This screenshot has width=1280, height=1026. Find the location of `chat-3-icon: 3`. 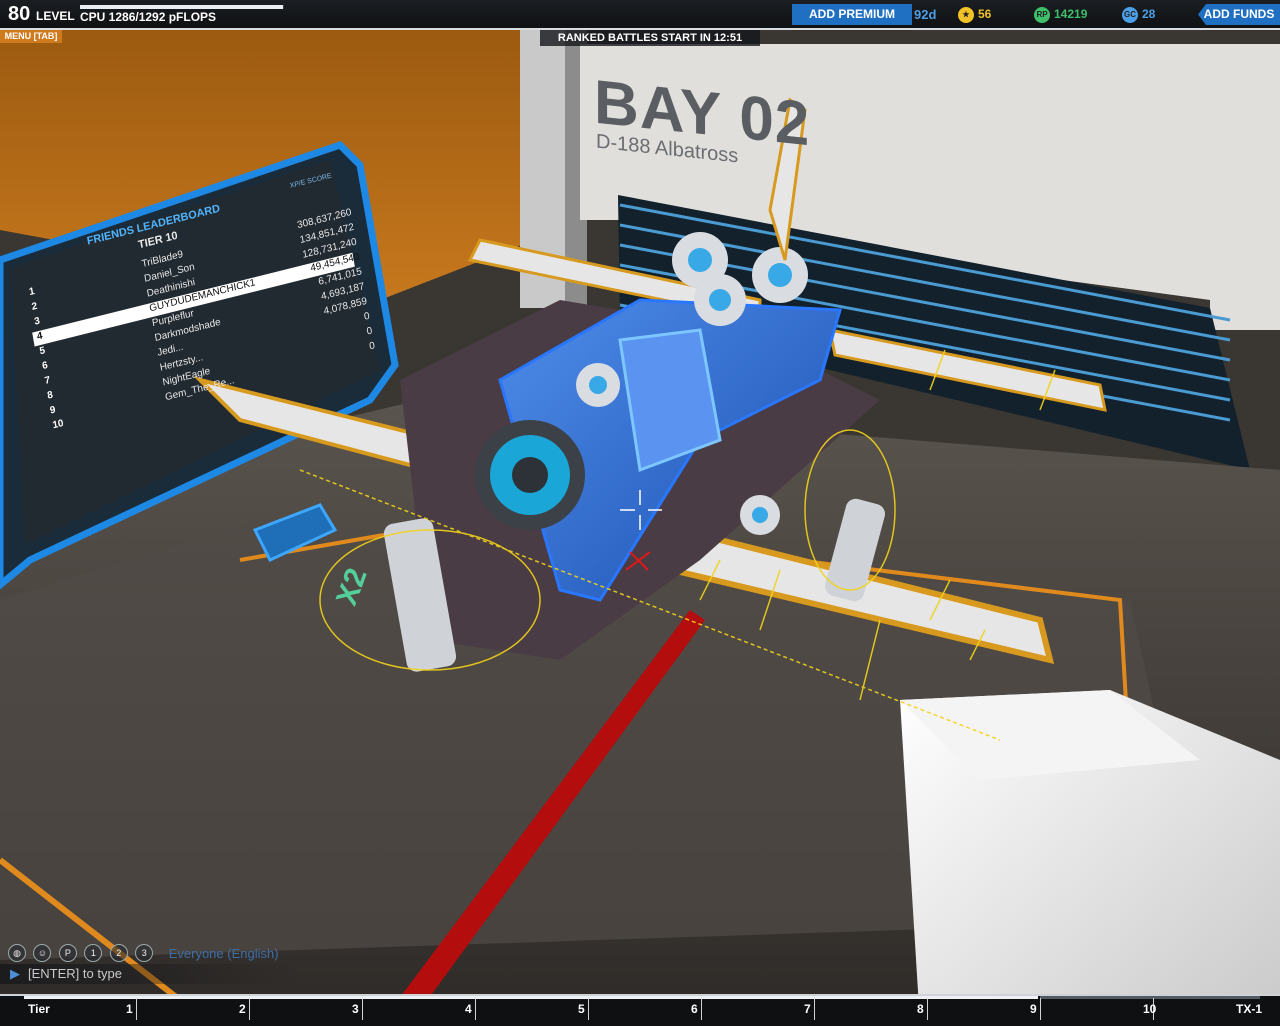

chat-3-icon: 3 is located at coordinates (144, 953).